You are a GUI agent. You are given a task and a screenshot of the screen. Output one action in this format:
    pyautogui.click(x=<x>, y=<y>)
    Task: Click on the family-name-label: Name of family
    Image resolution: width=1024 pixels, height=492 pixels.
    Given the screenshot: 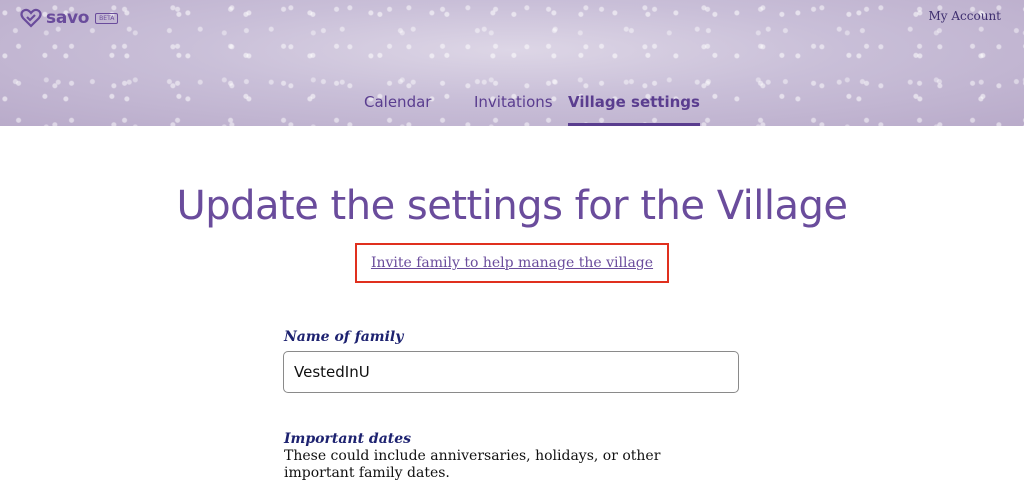 What is the action you would take?
    pyautogui.click(x=344, y=337)
    